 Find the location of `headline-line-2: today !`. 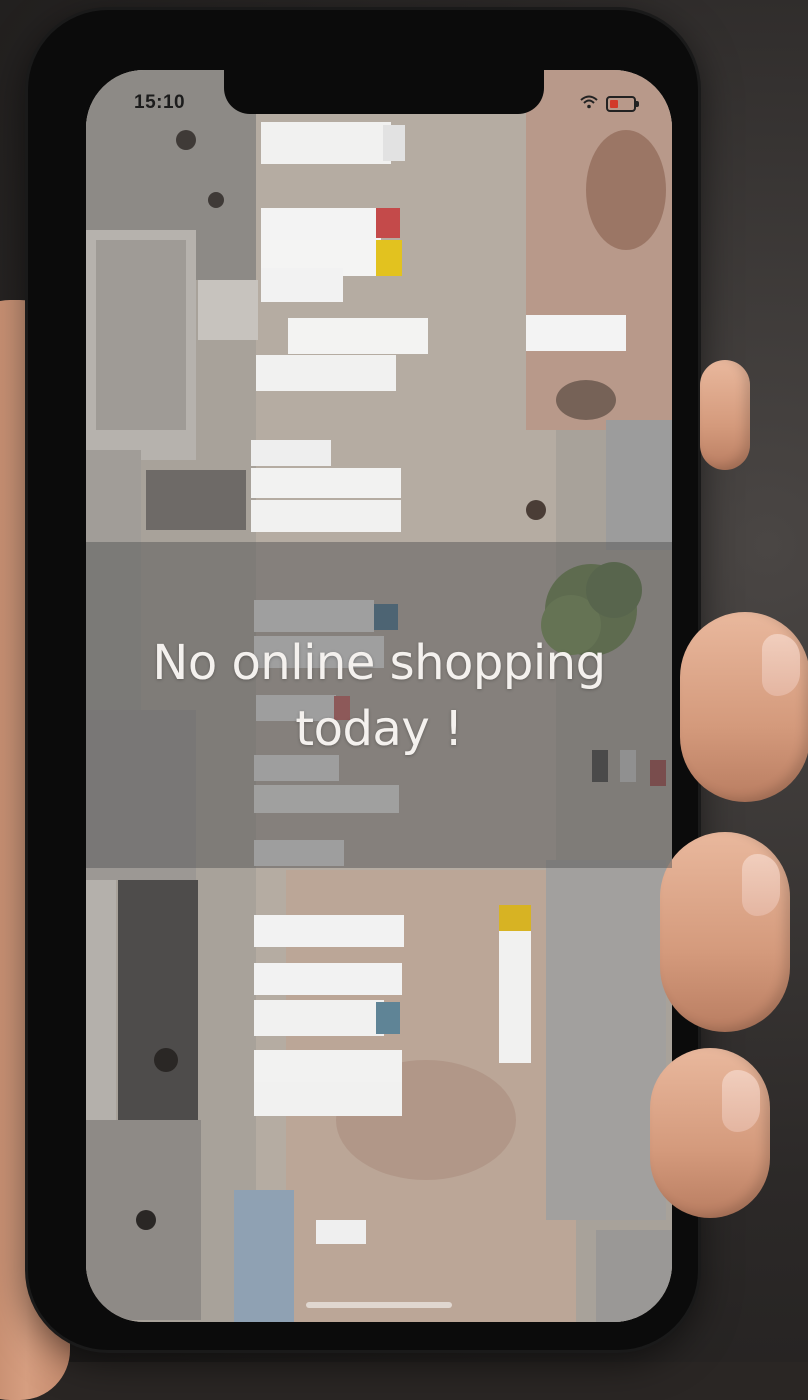

headline-line-2: today ! is located at coordinates (379, 729).